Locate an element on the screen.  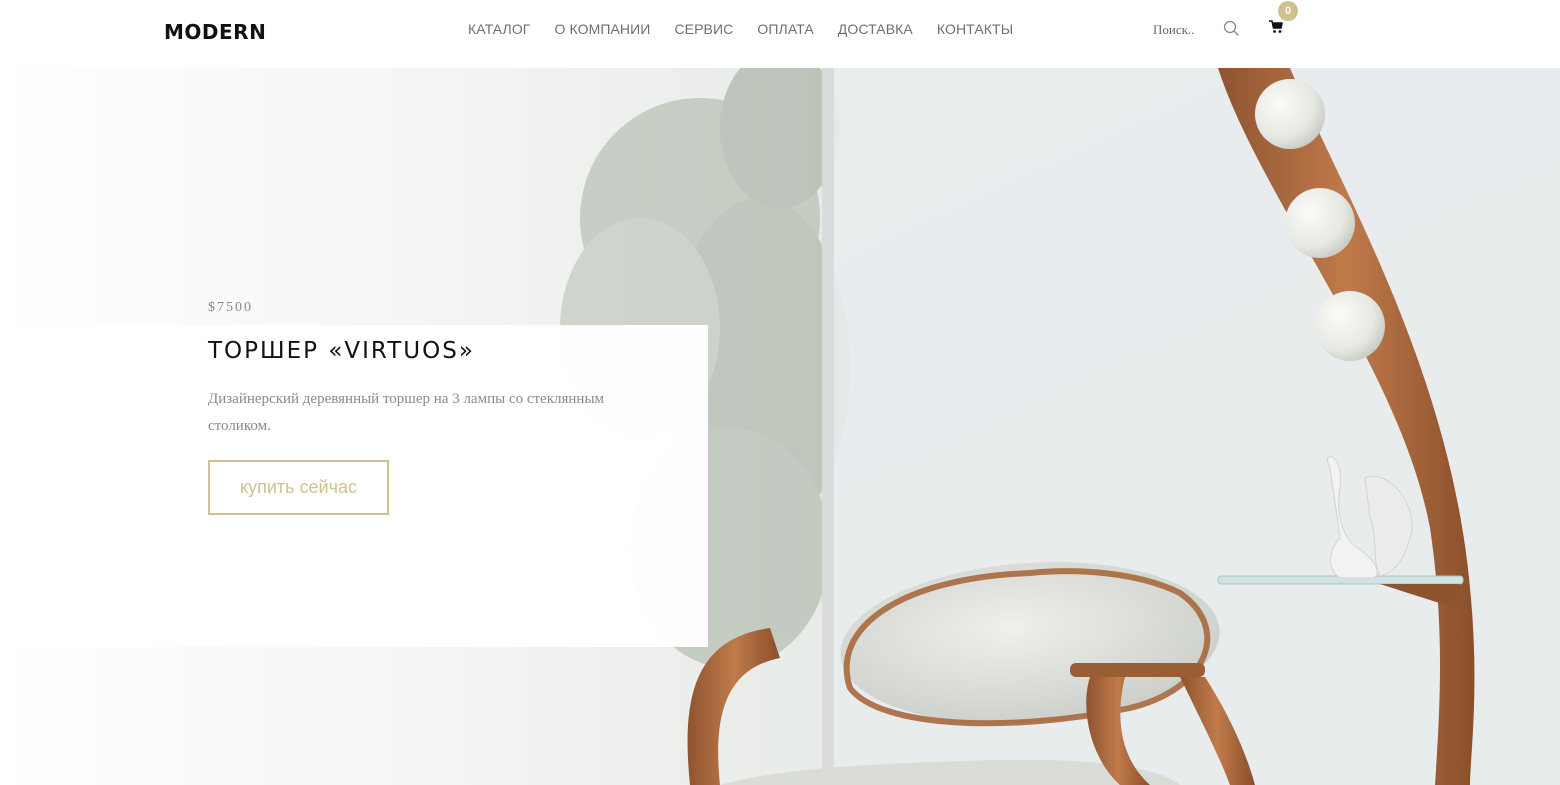
nav-item-contacts: КОНТАКТЫ is located at coordinates (975, 29).